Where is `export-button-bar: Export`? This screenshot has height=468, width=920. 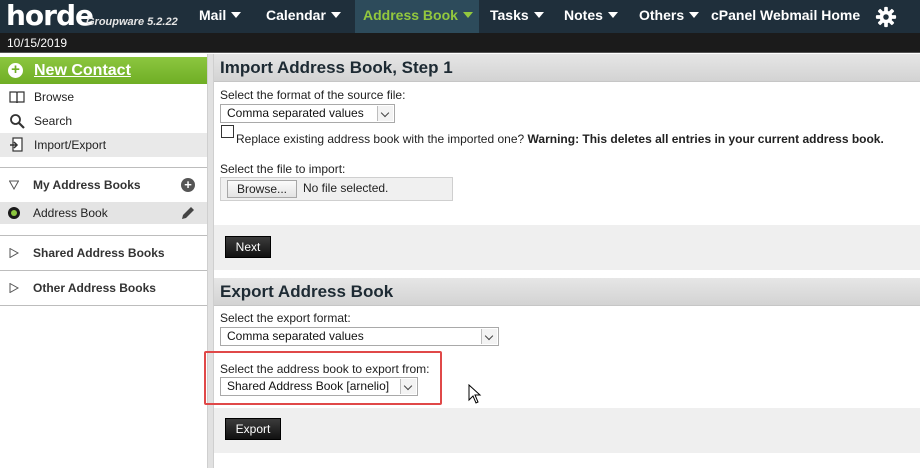 export-button-bar: Export is located at coordinates (567, 430).